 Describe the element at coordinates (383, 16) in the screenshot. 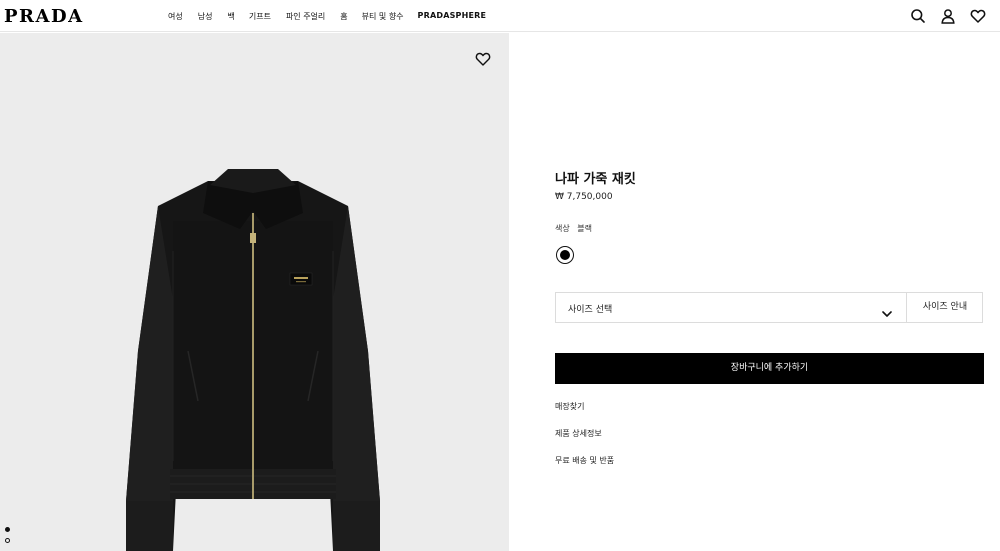

I see `nav-item-beauty: 뷰티 및 향수` at that location.